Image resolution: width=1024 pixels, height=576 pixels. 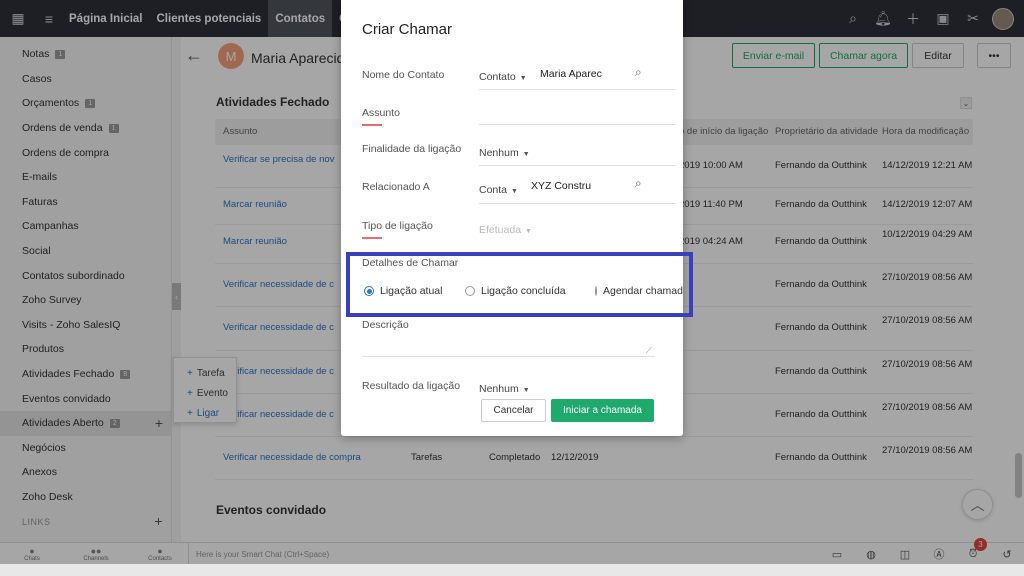 I want to click on contact-name-row: Nome do Contato Contato ▼ Maria Aparec ⌕, so click(x=518, y=78).